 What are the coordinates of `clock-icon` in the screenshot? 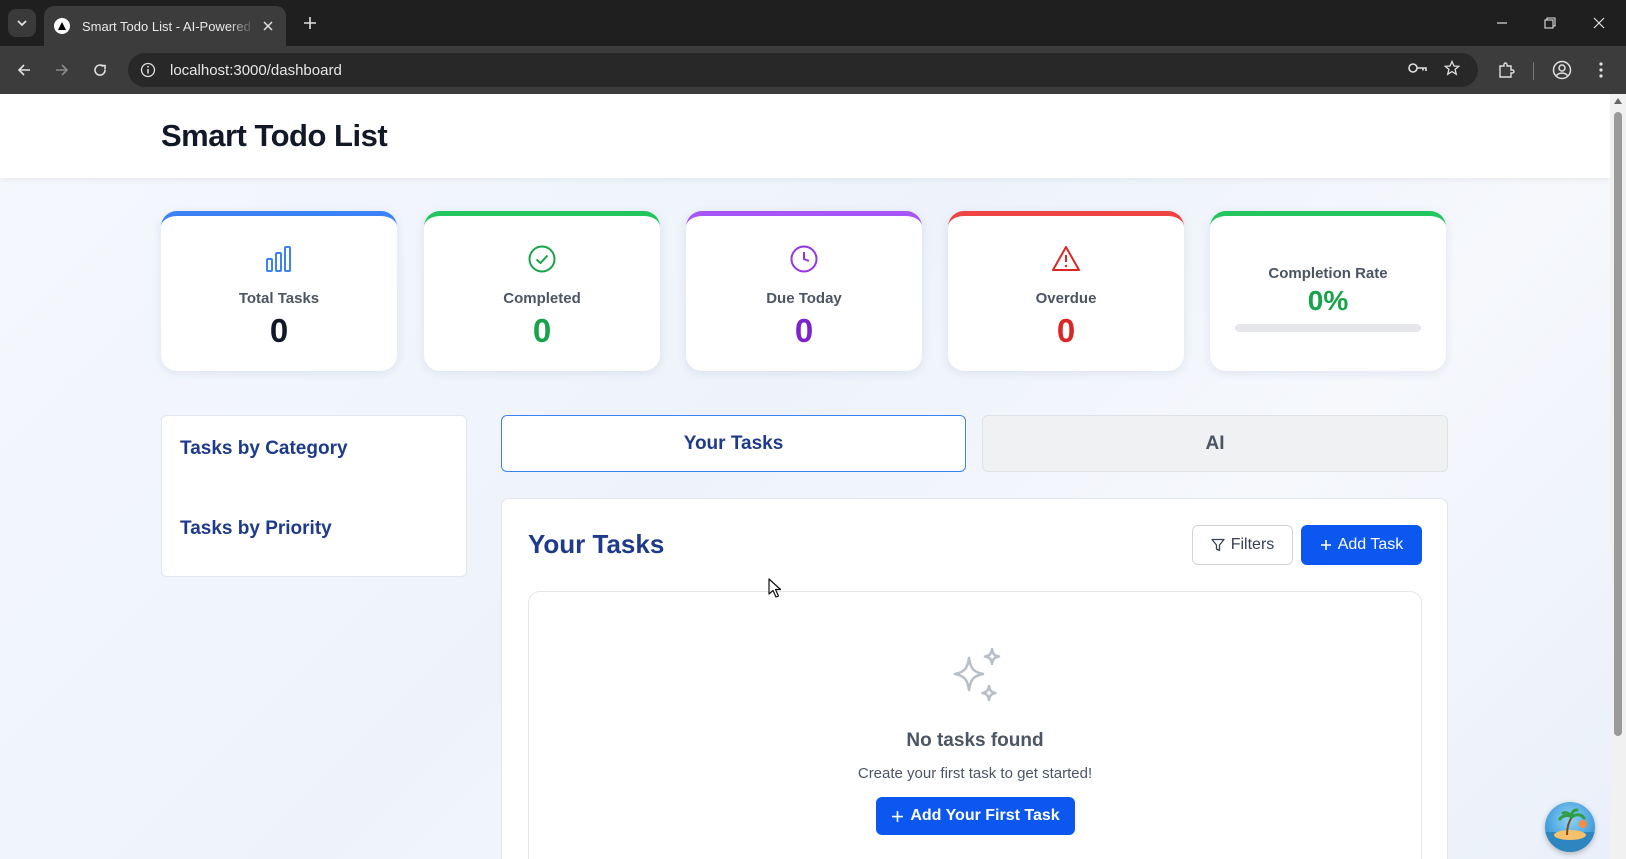 It's located at (804, 259).